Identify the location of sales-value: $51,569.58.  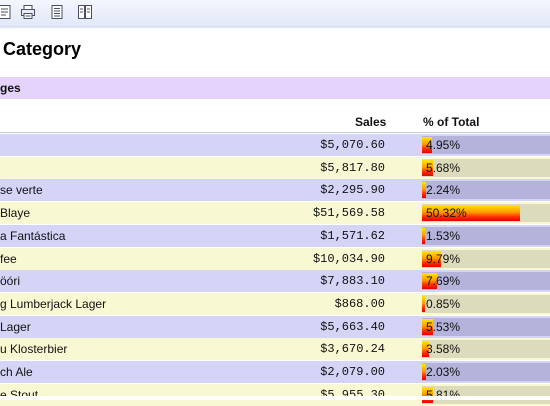
(348, 213).